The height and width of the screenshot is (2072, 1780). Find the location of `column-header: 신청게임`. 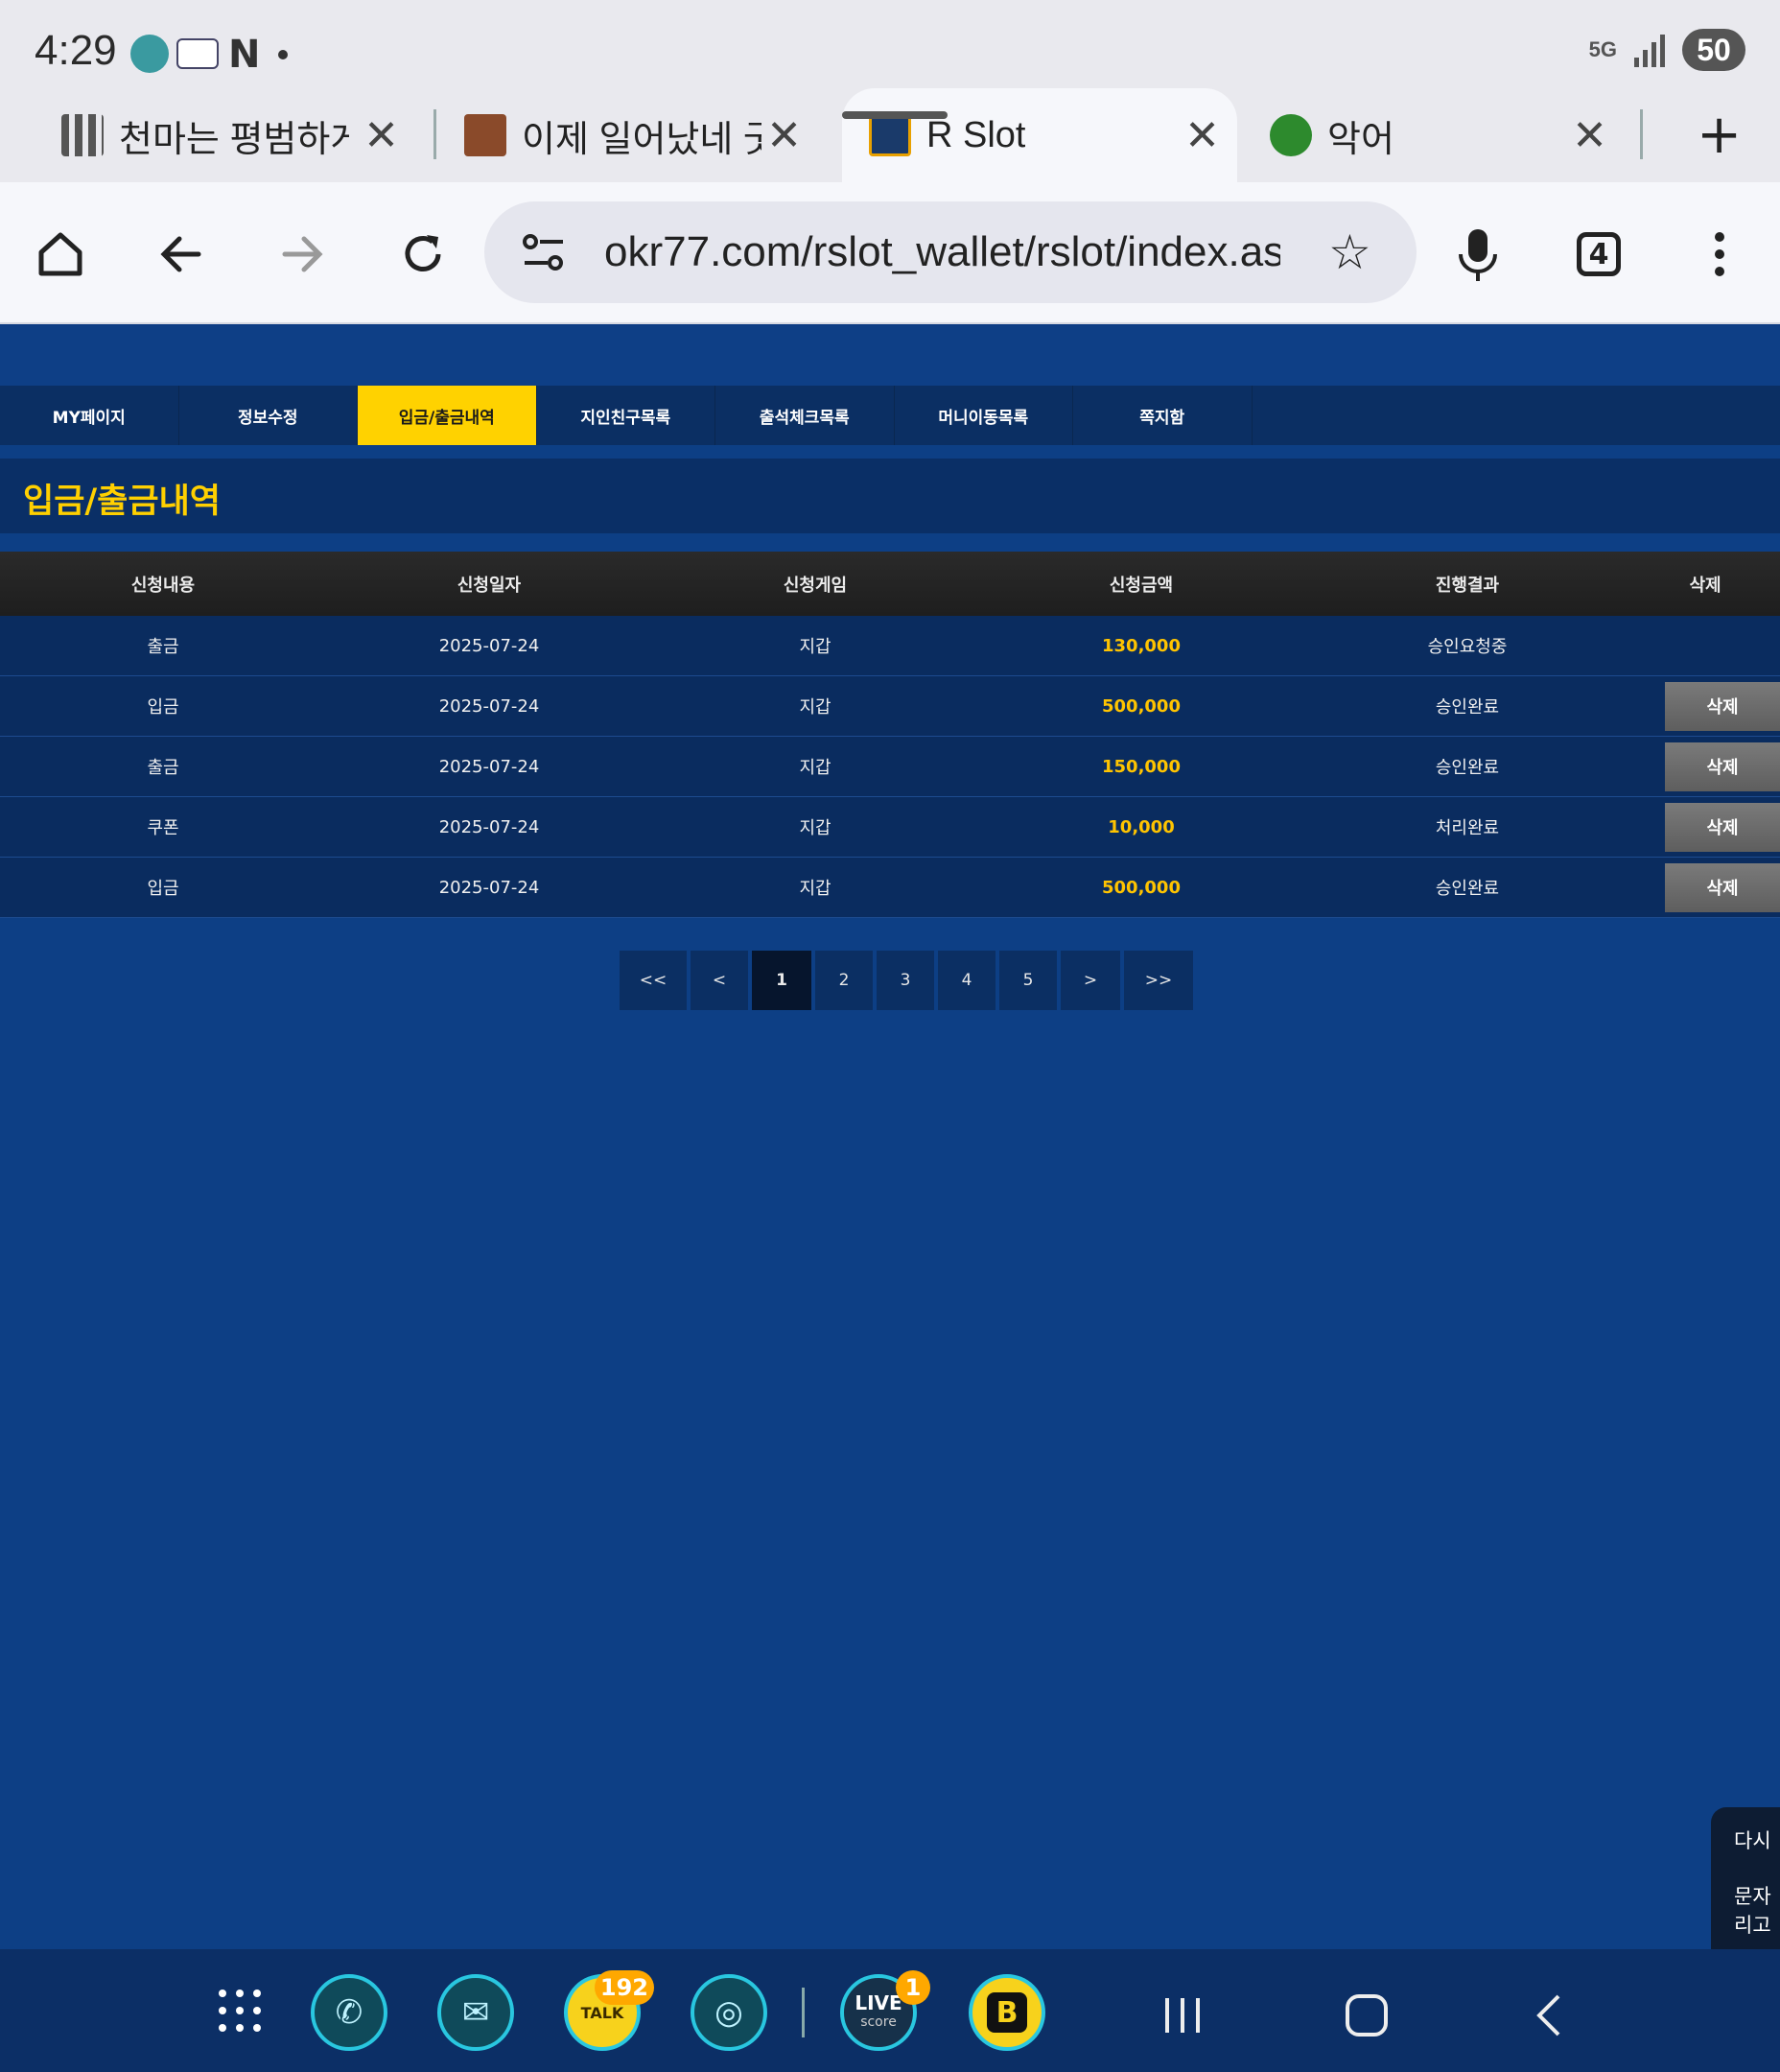

column-header: 신청게임 is located at coordinates (815, 585).